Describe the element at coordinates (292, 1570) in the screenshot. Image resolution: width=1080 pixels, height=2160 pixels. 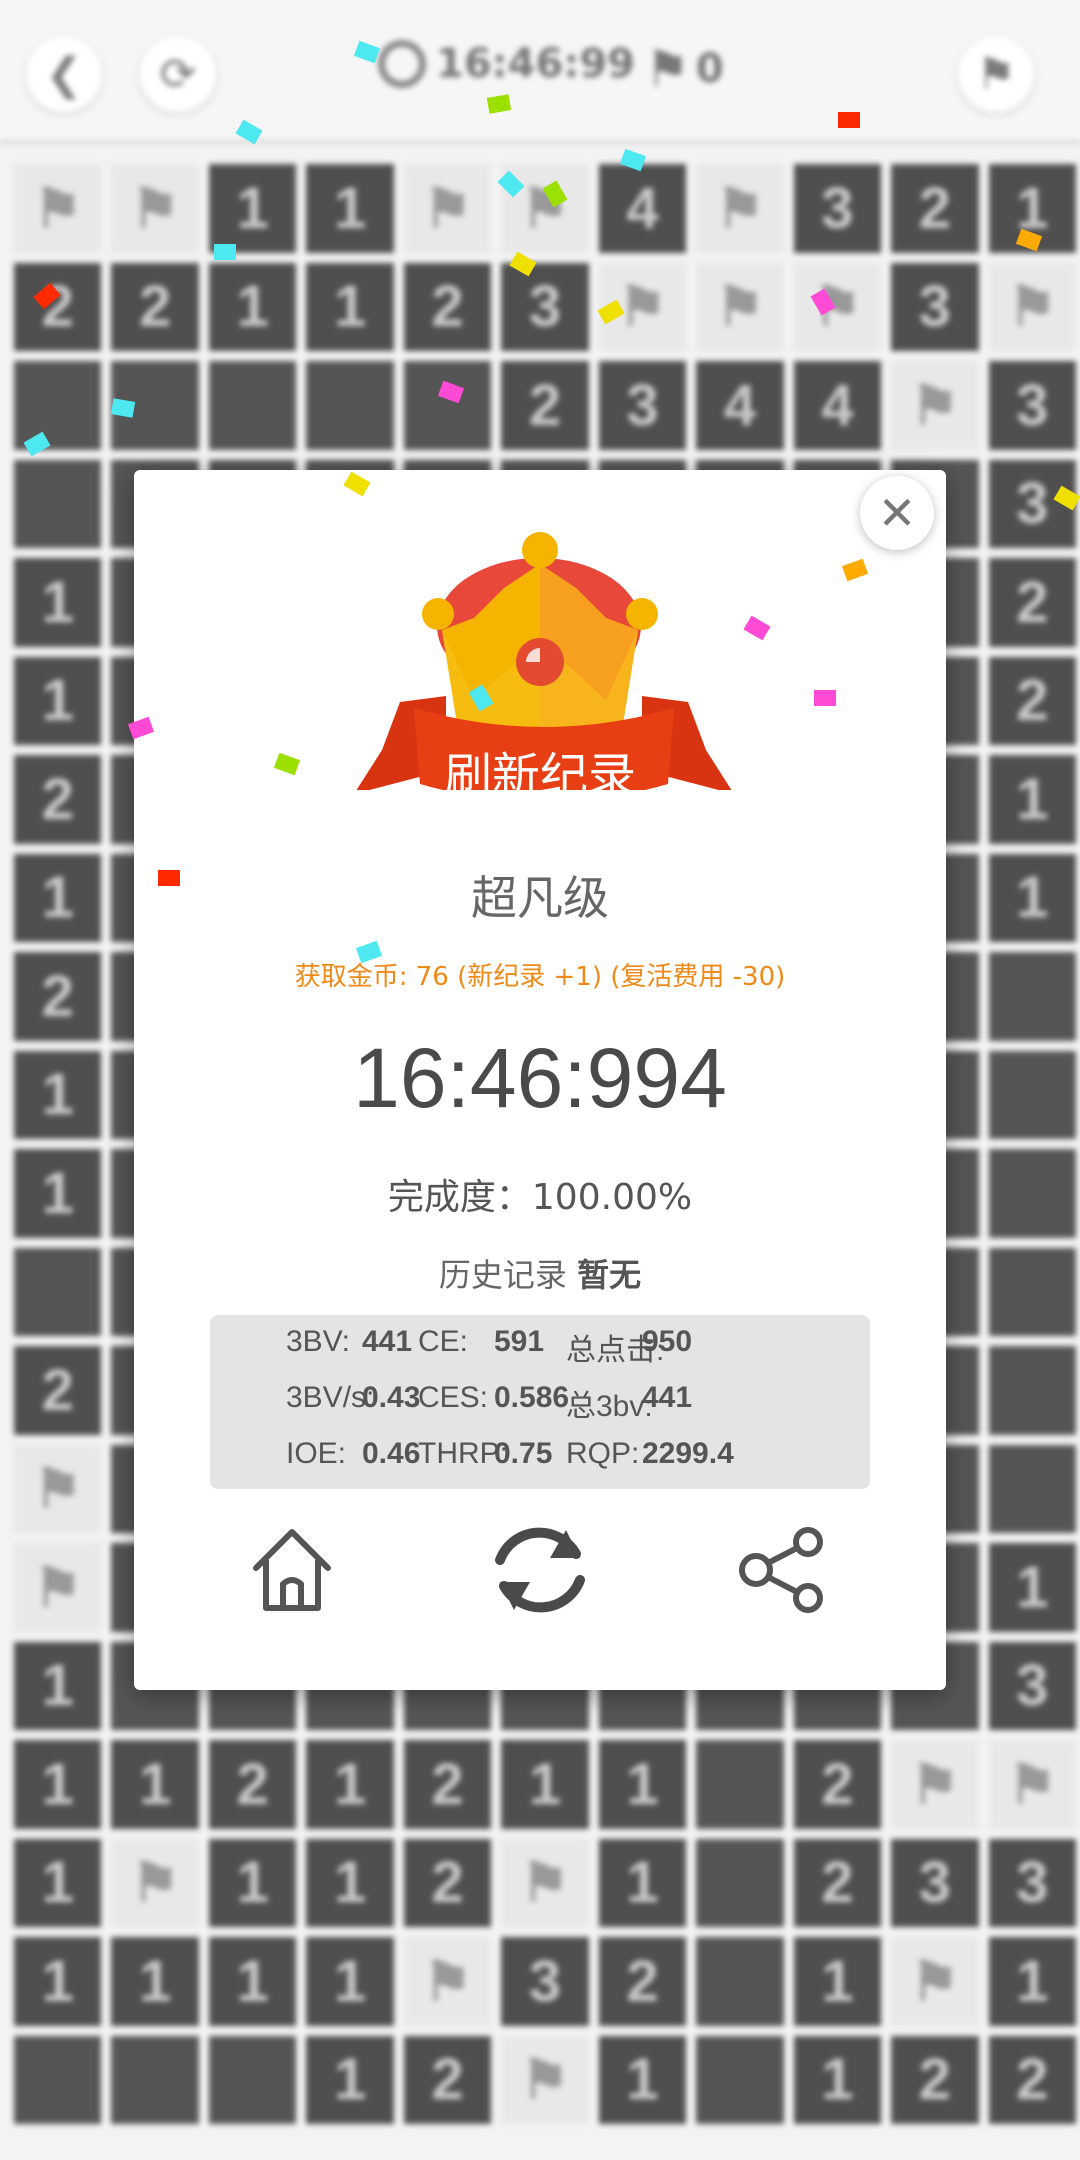
I see `home-button` at that location.